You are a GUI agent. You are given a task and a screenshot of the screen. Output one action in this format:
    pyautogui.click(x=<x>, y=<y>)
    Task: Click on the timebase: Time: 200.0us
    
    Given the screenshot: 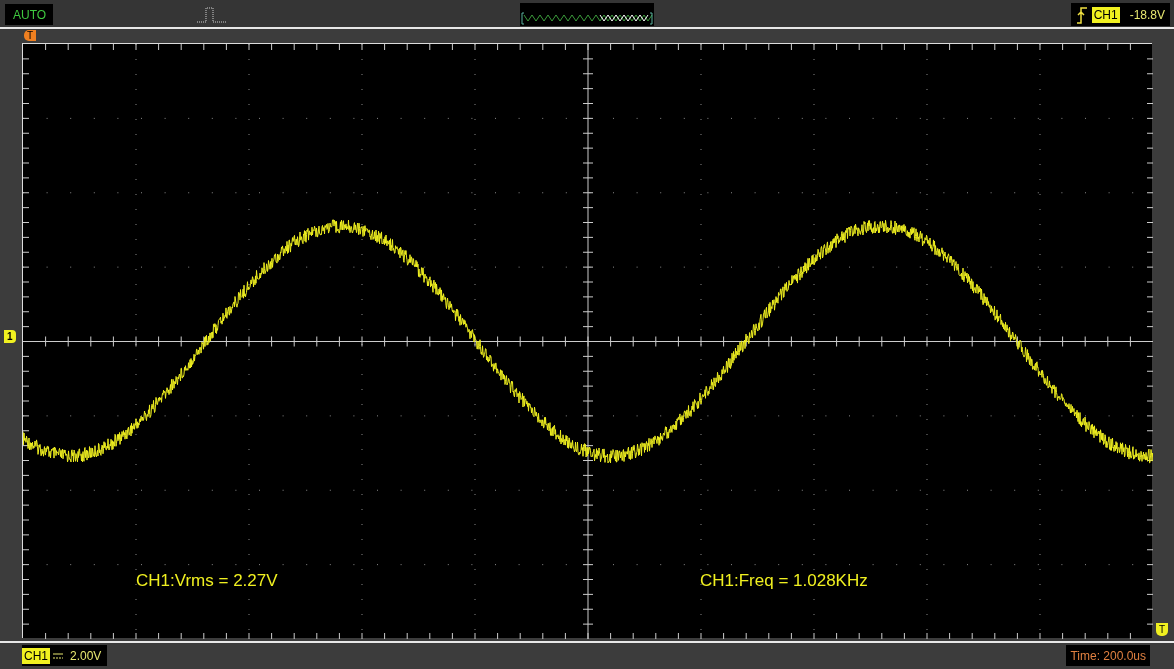 What is the action you would take?
    pyautogui.click(x=1108, y=655)
    